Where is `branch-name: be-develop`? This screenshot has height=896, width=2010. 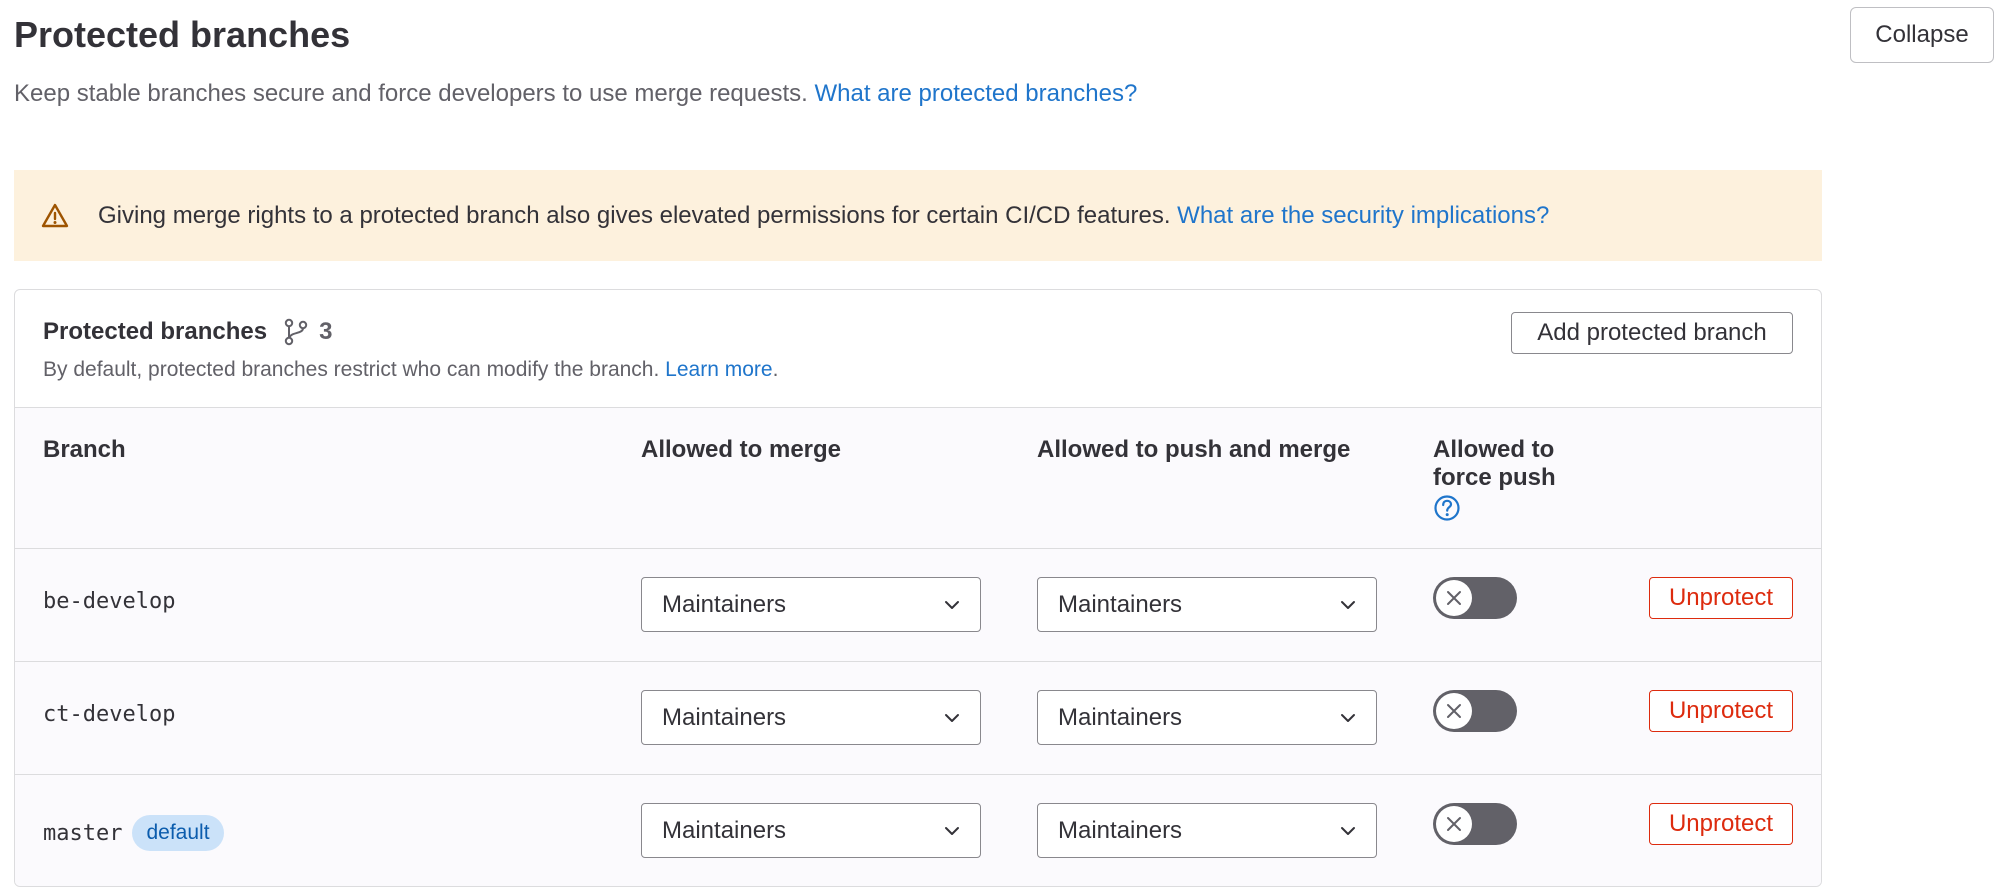
branch-name: be-develop is located at coordinates (109, 601).